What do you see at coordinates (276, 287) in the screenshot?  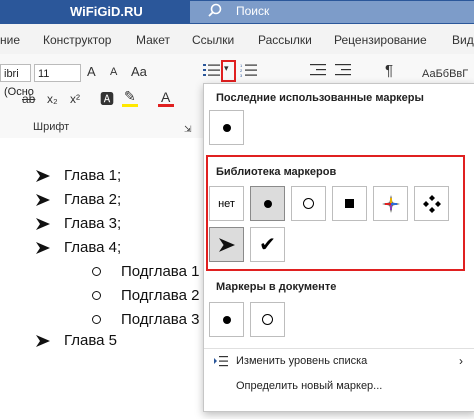 I see `document-bullets-title: Маркеры в документе` at bounding box center [276, 287].